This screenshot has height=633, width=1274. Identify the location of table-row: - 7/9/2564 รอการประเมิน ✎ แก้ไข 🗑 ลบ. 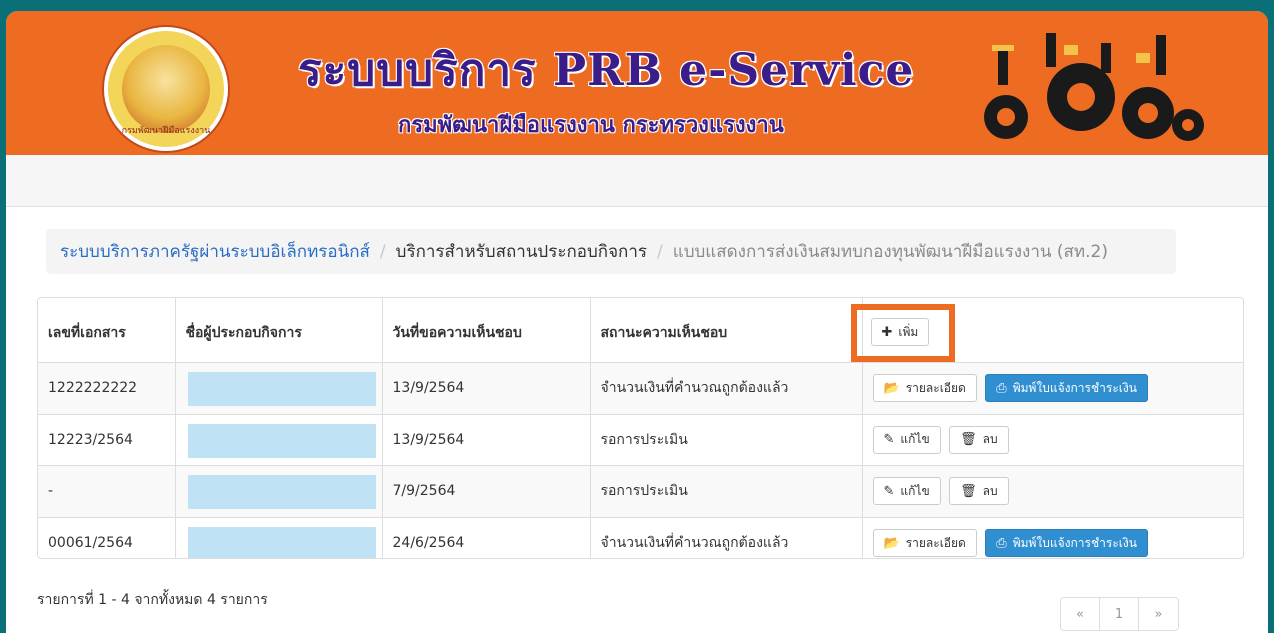
(640, 491).